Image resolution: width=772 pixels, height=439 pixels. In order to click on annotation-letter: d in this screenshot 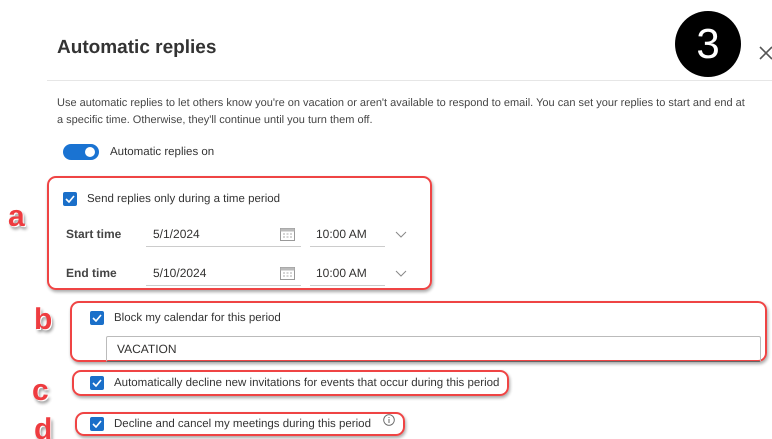, I will do `click(43, 427)`.